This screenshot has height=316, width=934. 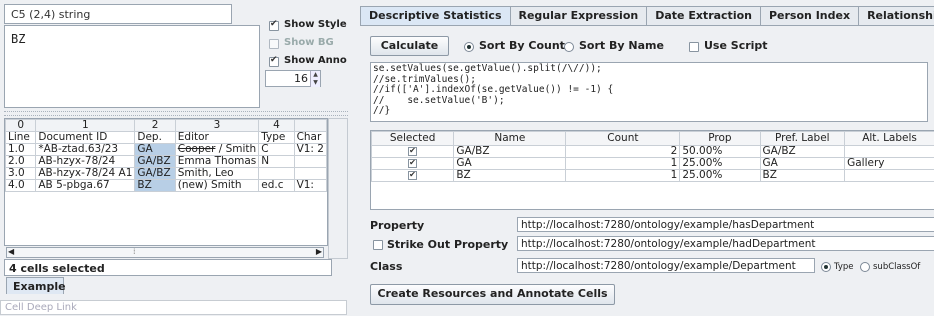 What do you see at coordinates (448, 244) in the screenshot?
I see `strike-out-property-label: Strike Out Property` at bounding box center [448, 244].